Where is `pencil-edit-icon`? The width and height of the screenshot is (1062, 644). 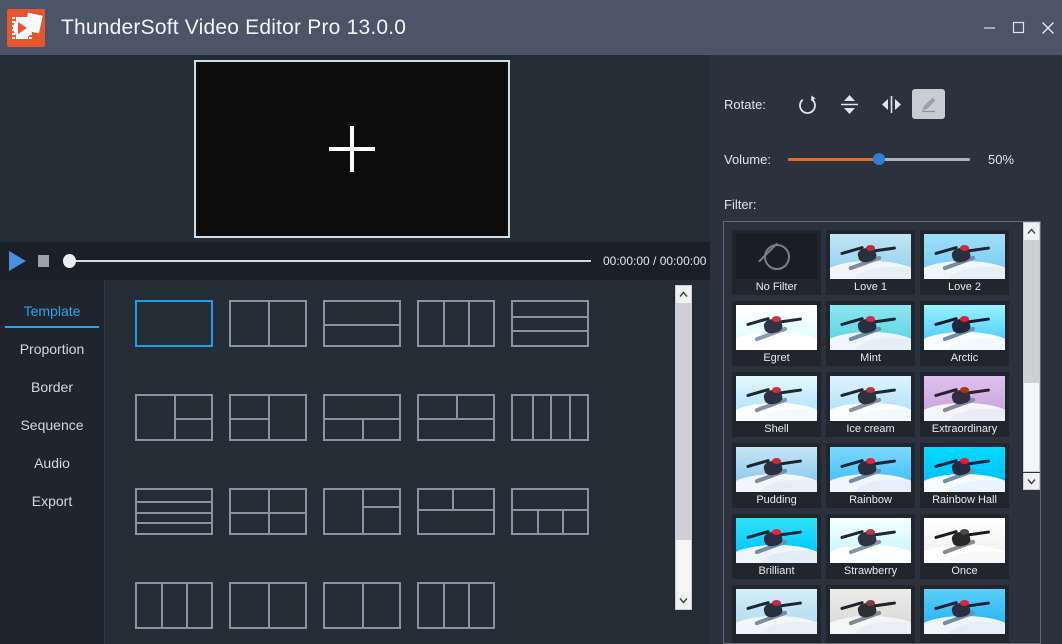
pencil-edit-icon is located at coordinates (928, 104).